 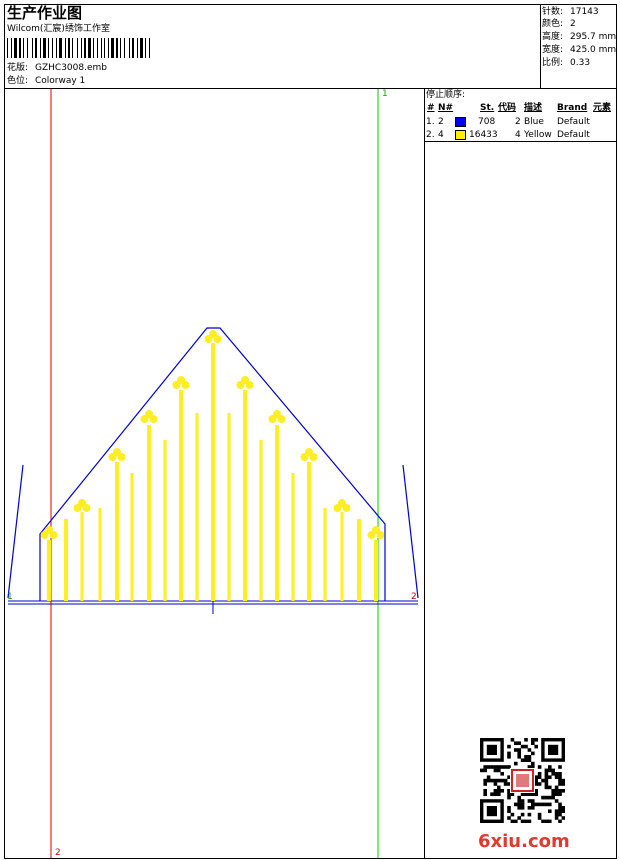 What do you see at coordinates (573, 122) in the screenshot?
I see `row1-brand: Default` at bounding box center [573, 122].